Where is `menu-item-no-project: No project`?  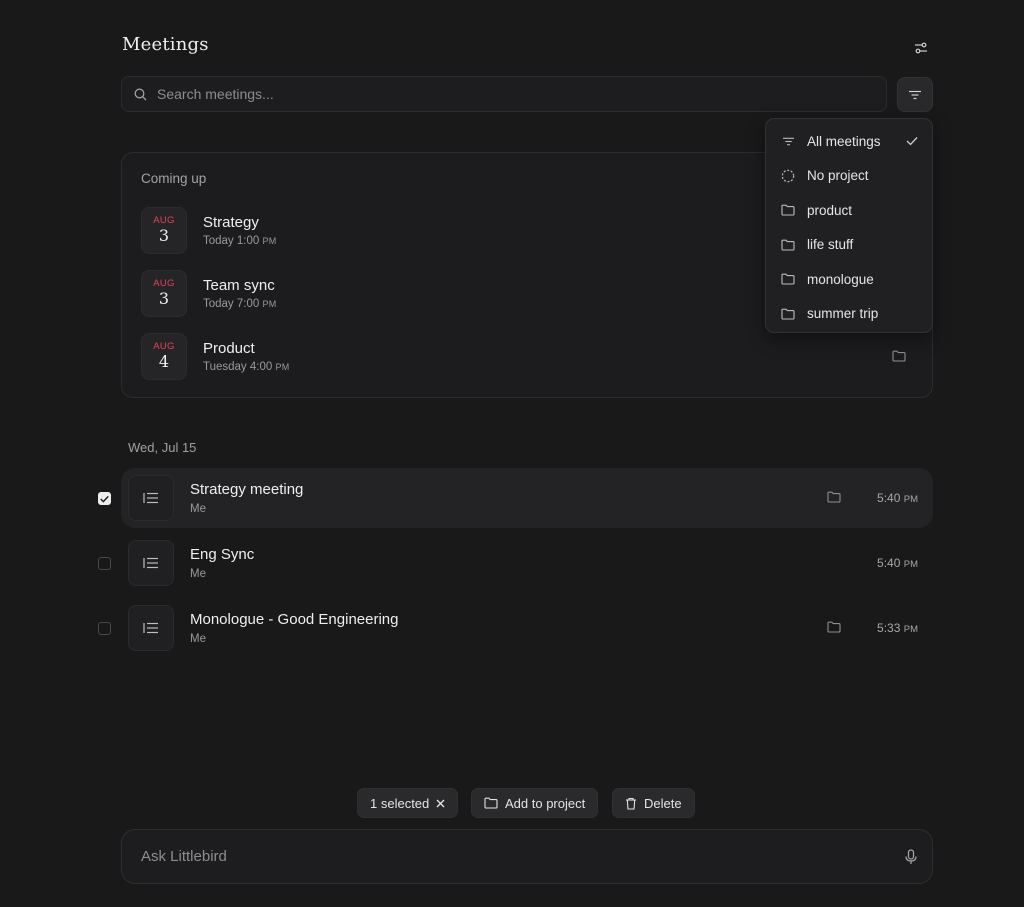
menu-item-no-project: No project is located at coordinates (849, 176).